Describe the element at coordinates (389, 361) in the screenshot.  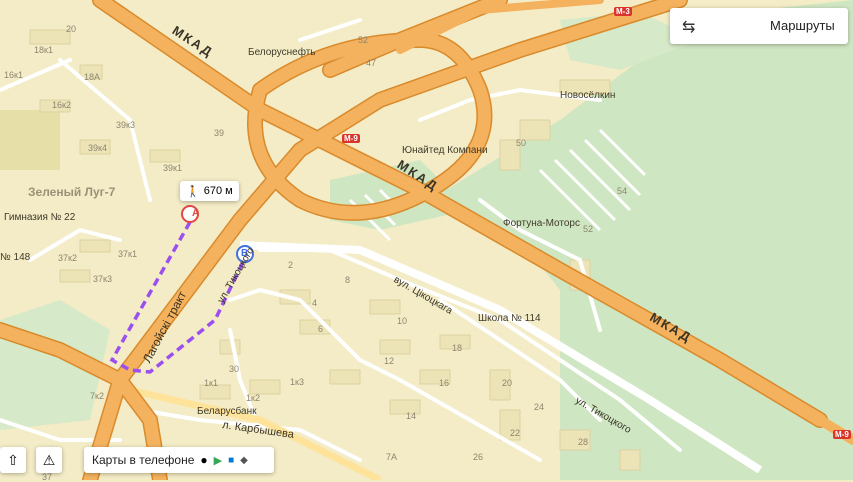
I see `house-number: 12` at that location.